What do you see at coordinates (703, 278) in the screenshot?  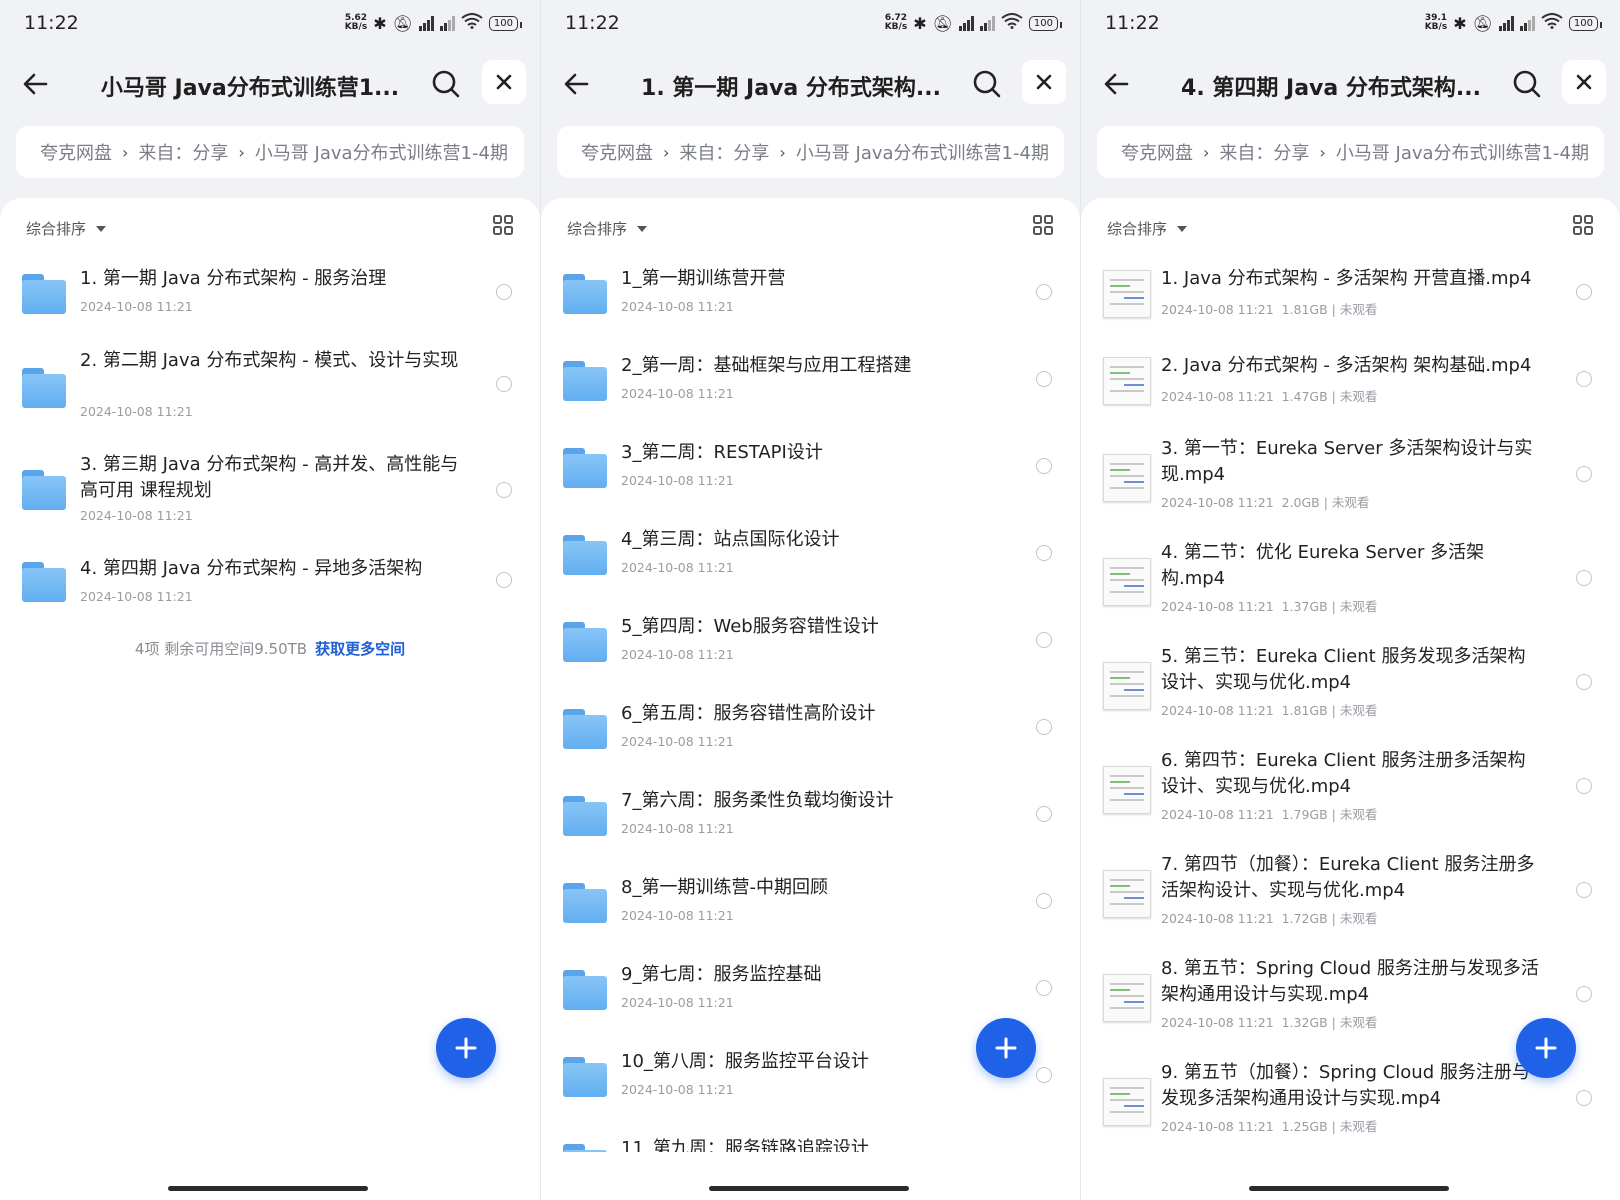 I see `item-name: 1_第一期训练营开营` at bounding box center [703, 278].